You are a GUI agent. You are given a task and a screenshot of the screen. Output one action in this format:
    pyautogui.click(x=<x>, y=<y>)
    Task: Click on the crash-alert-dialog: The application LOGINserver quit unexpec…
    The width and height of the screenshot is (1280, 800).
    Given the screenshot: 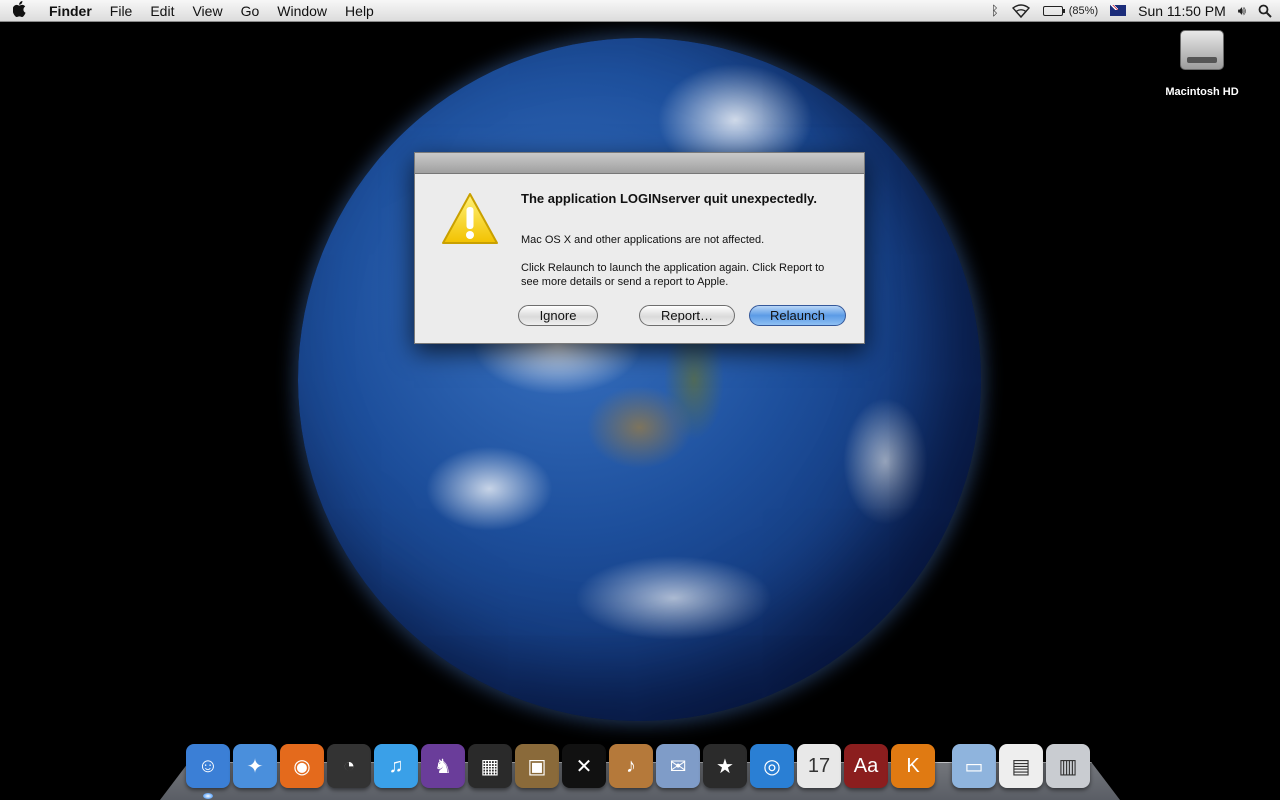 What is the action you would take?
    pyautogui.click(x=639, y=248)
    